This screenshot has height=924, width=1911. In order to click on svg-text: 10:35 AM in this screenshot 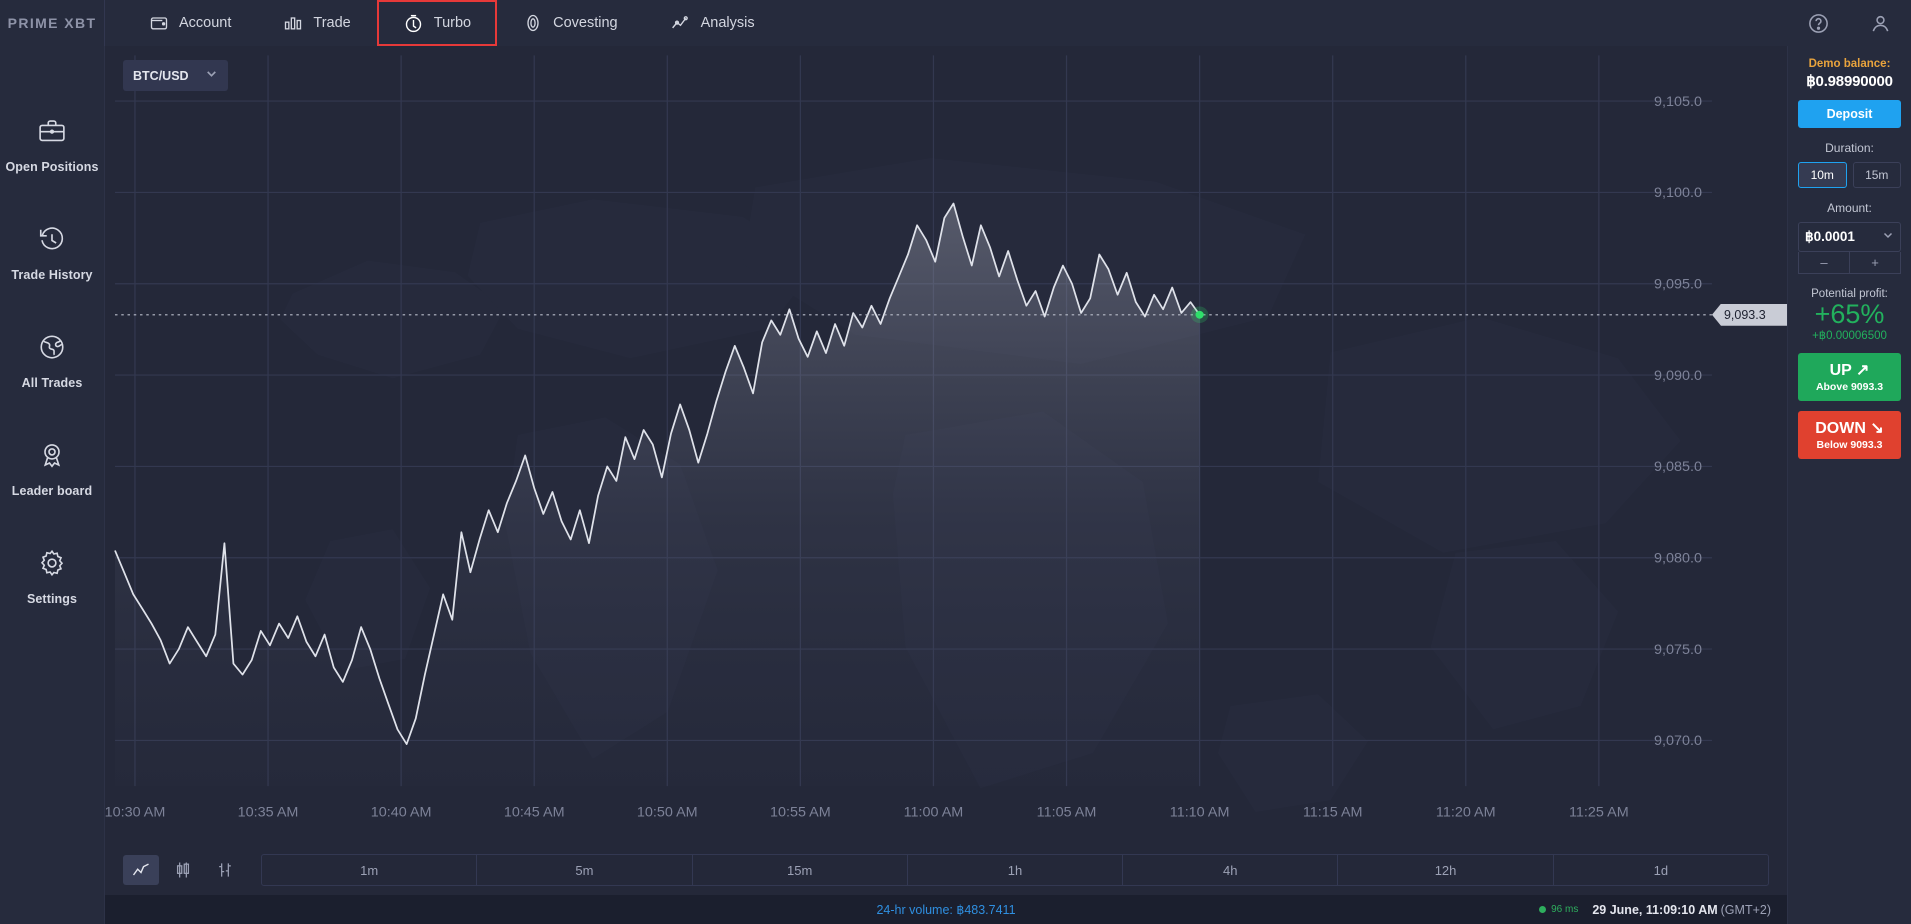, I will do `click(268, 812)`.